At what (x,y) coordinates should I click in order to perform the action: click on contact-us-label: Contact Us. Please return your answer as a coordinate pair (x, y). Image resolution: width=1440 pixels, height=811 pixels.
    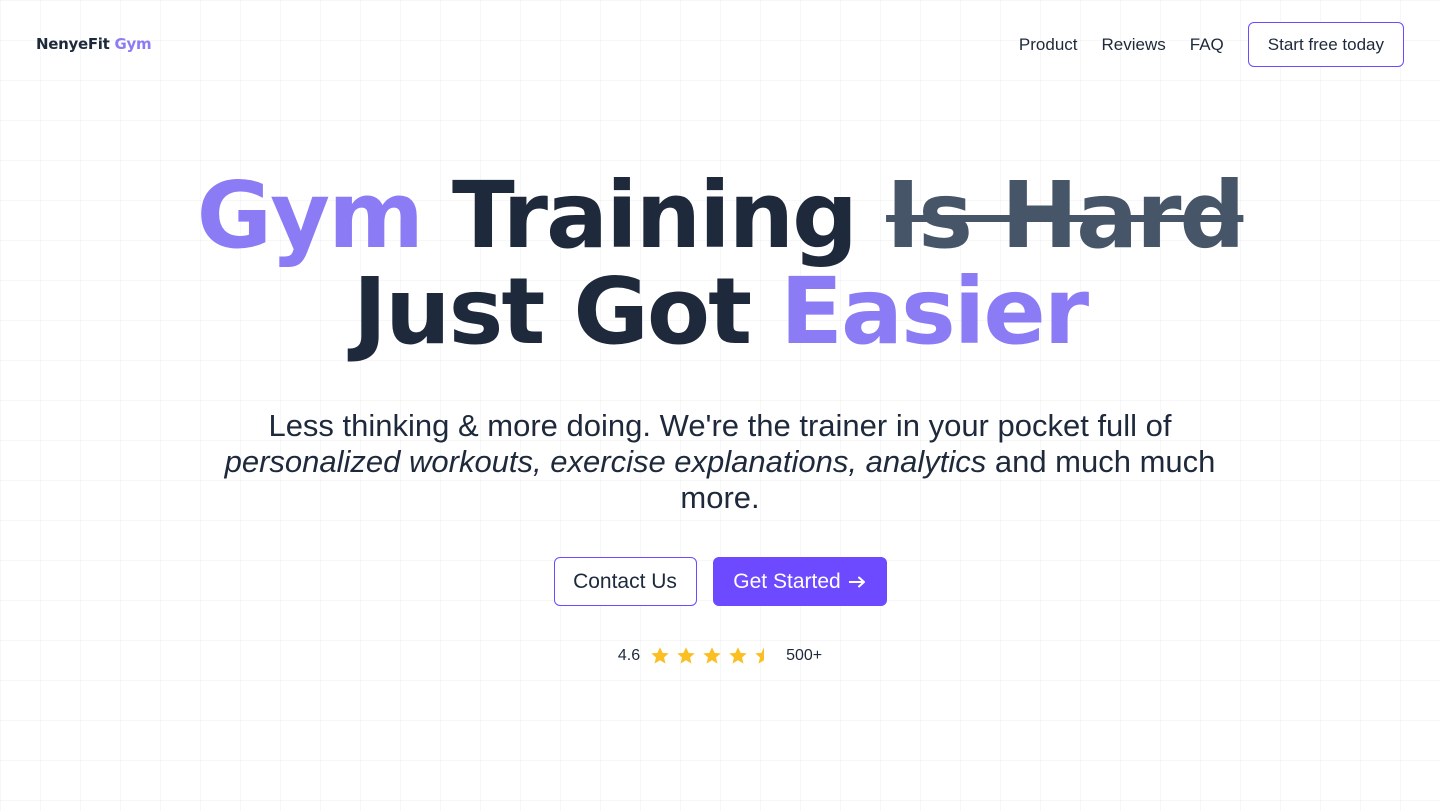
    Looking at the image, I should click on (625, 581).